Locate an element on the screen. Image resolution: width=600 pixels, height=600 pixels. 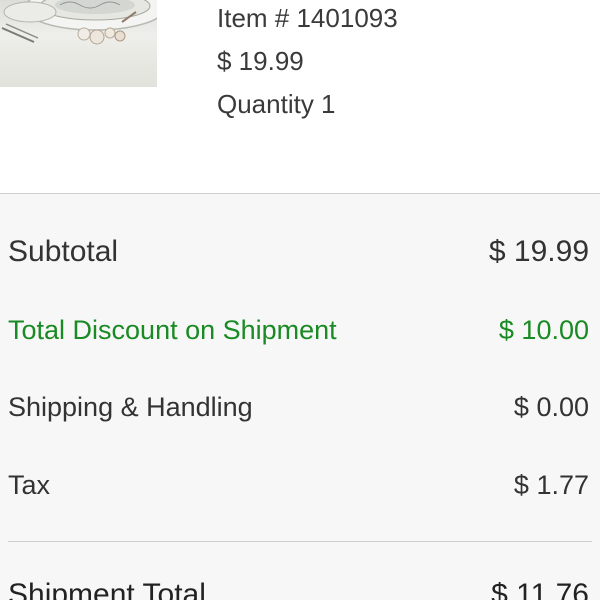
tax-row: Tax $ 1.77 is located at coordinates (298, 485).